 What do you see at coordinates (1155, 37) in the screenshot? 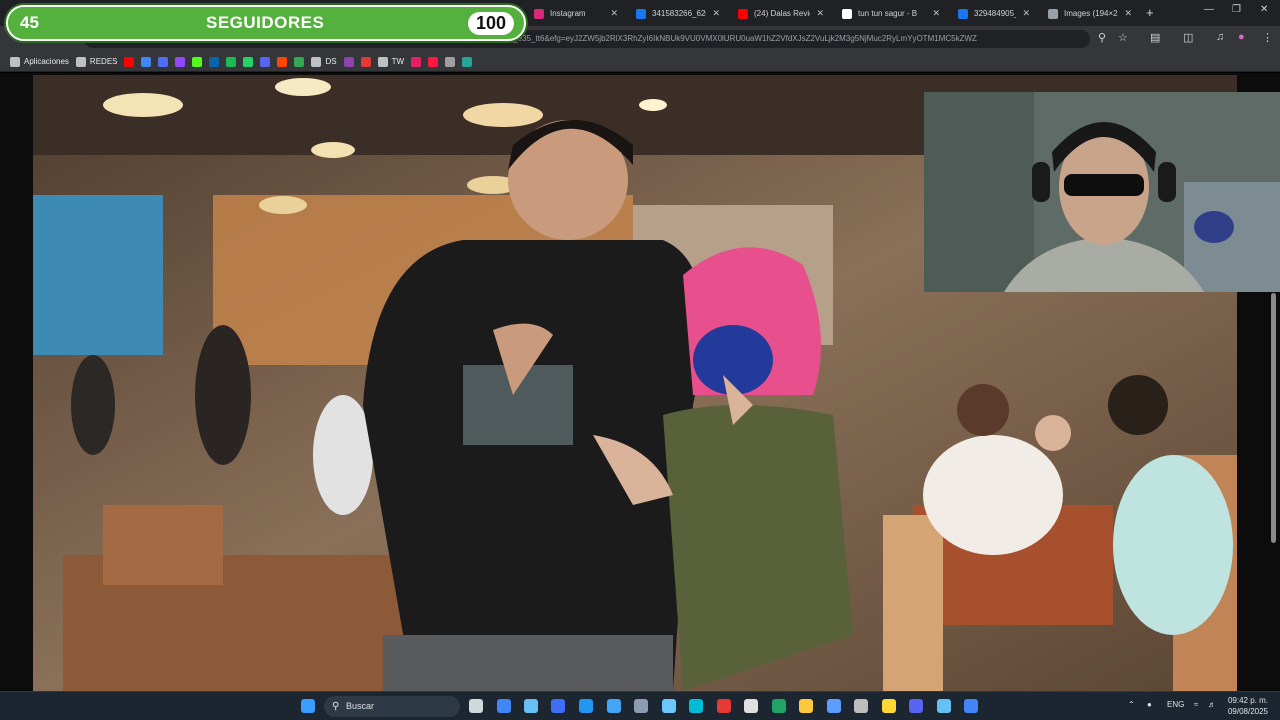
I see `extensions-icon: ▤` at bounding box center [1155, 37].